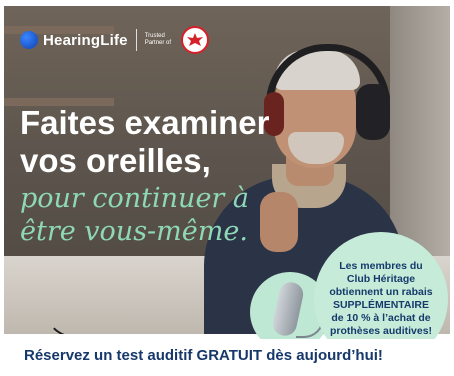  I want to click on maple-leaf-icon, so click(194, 39).